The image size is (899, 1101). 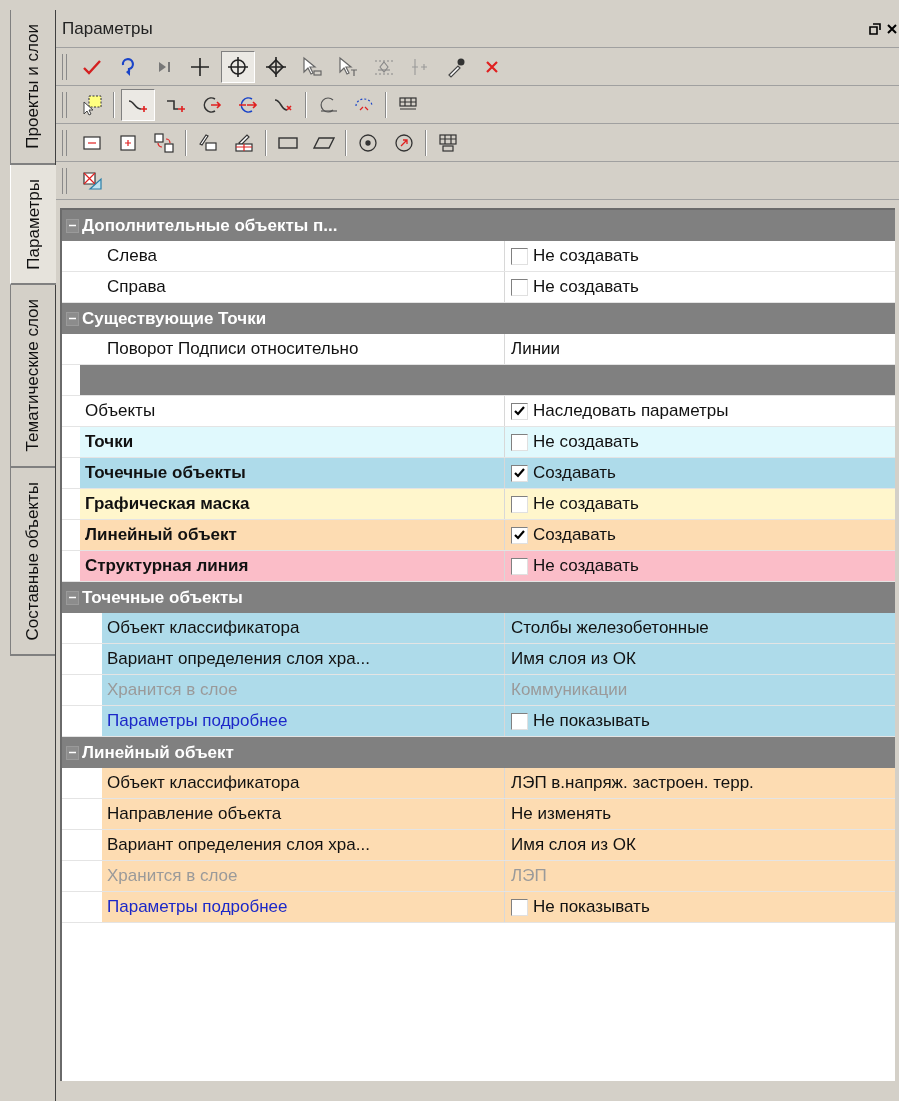 I want to click on cross-icon, so click(x=200, y=66).